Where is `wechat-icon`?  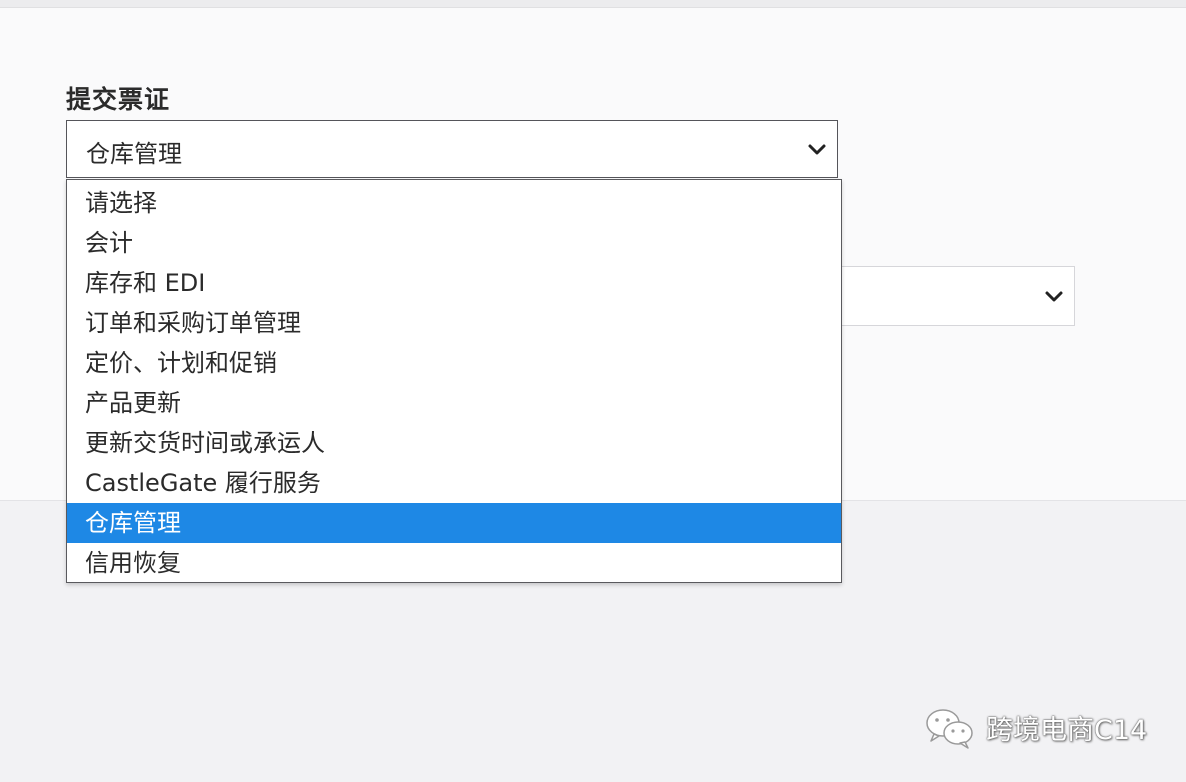
wechat-icon is located at coordinates (950, 728).